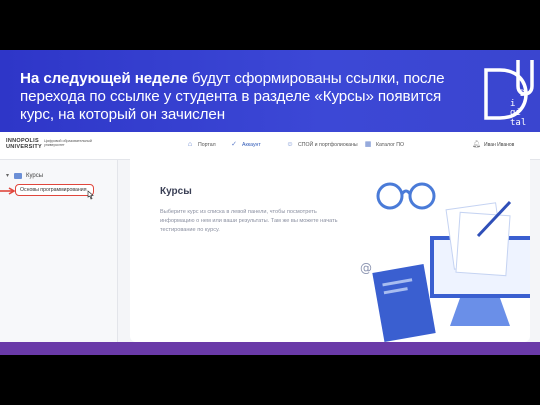 This screenshot has width=540, height=405. I want to click on nav-portal: ⌂ Портал, so click(201, 145).